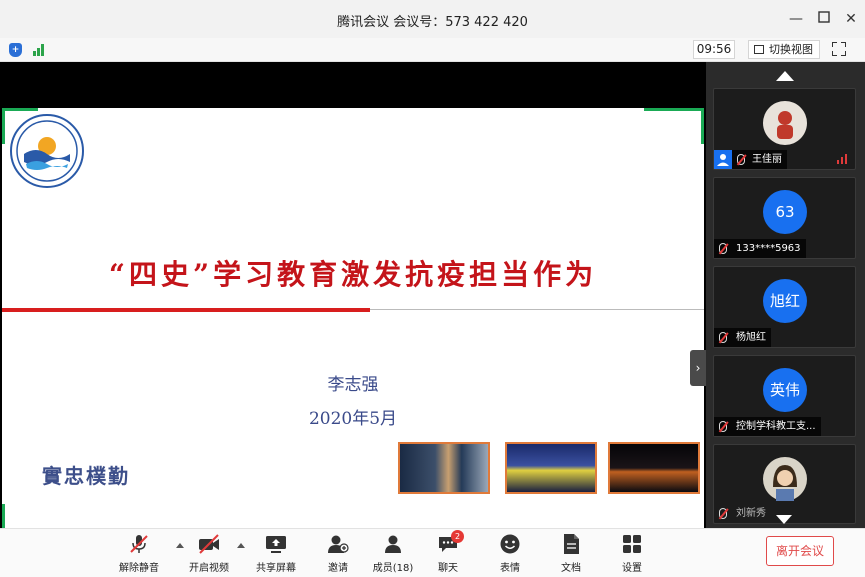 This screenshot has width=865, height=577. I want to click on camera-off-icon, so click(209, 544).